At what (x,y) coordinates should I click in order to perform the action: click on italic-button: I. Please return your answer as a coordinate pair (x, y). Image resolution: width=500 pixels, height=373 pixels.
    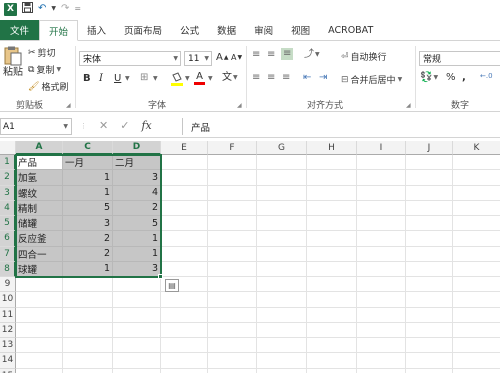
    Looking at the image, I should click on (101, 79).